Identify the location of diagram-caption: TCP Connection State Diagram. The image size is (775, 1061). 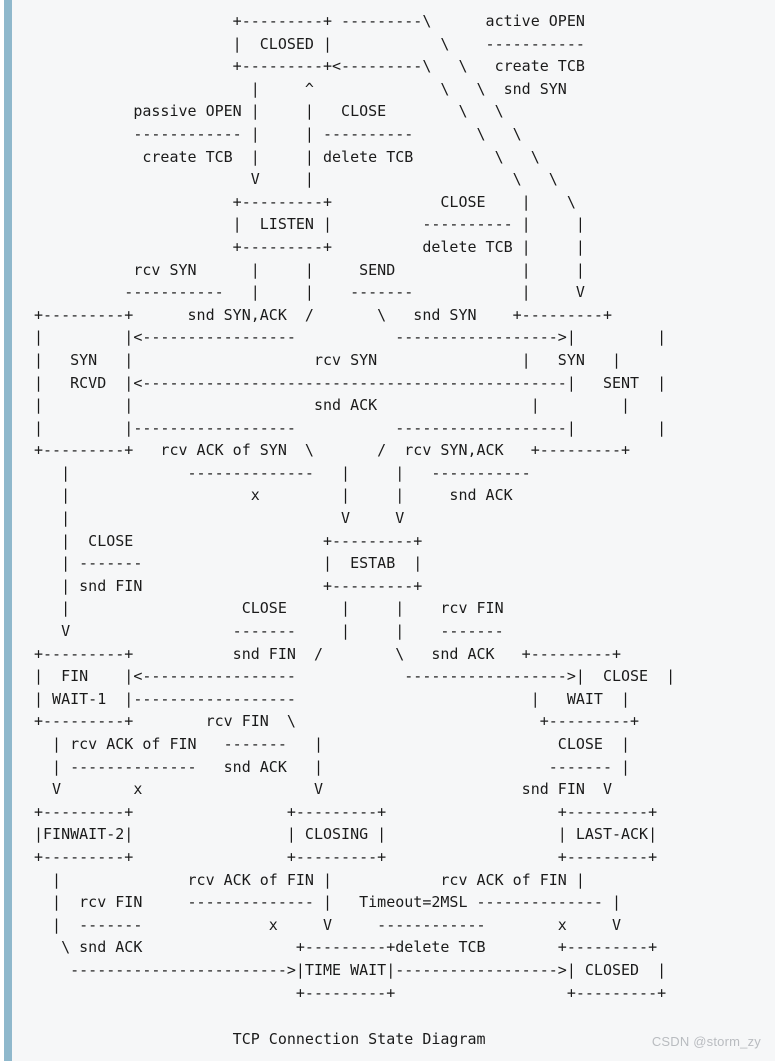
(260, 1039).